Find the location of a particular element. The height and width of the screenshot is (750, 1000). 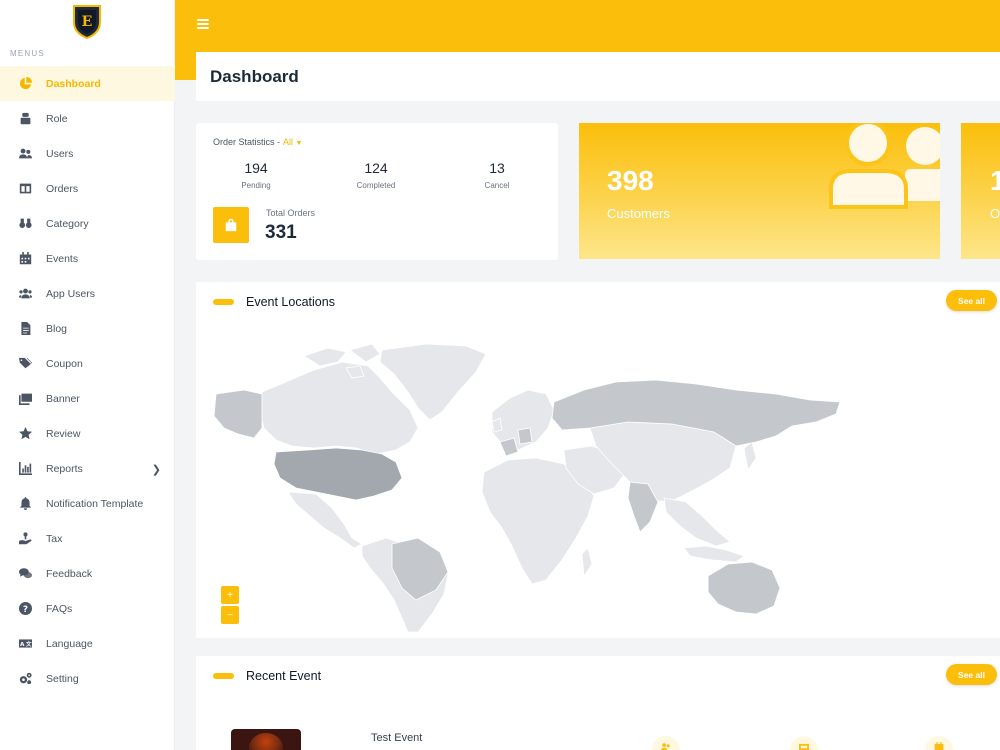

total-orders-label: Total Orders is located at coordinates (291, 213).